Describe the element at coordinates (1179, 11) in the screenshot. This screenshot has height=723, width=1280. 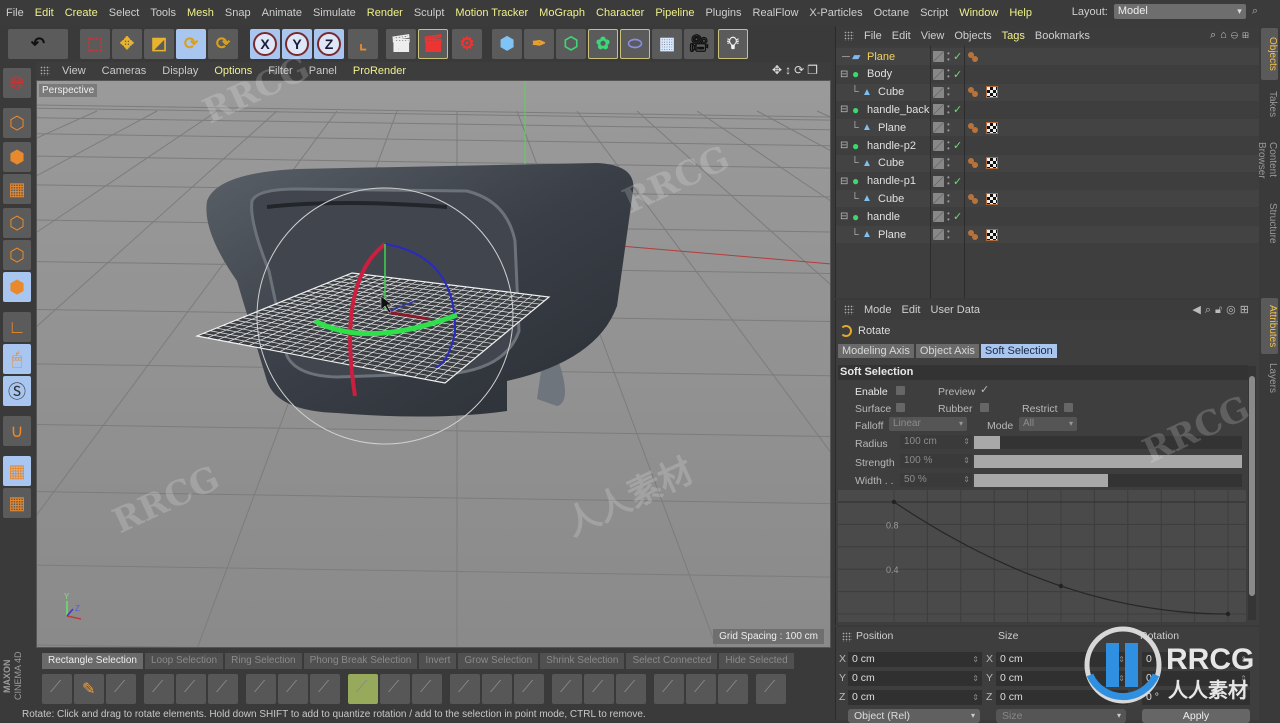
I see `layout-dropdown: Model` at that location.